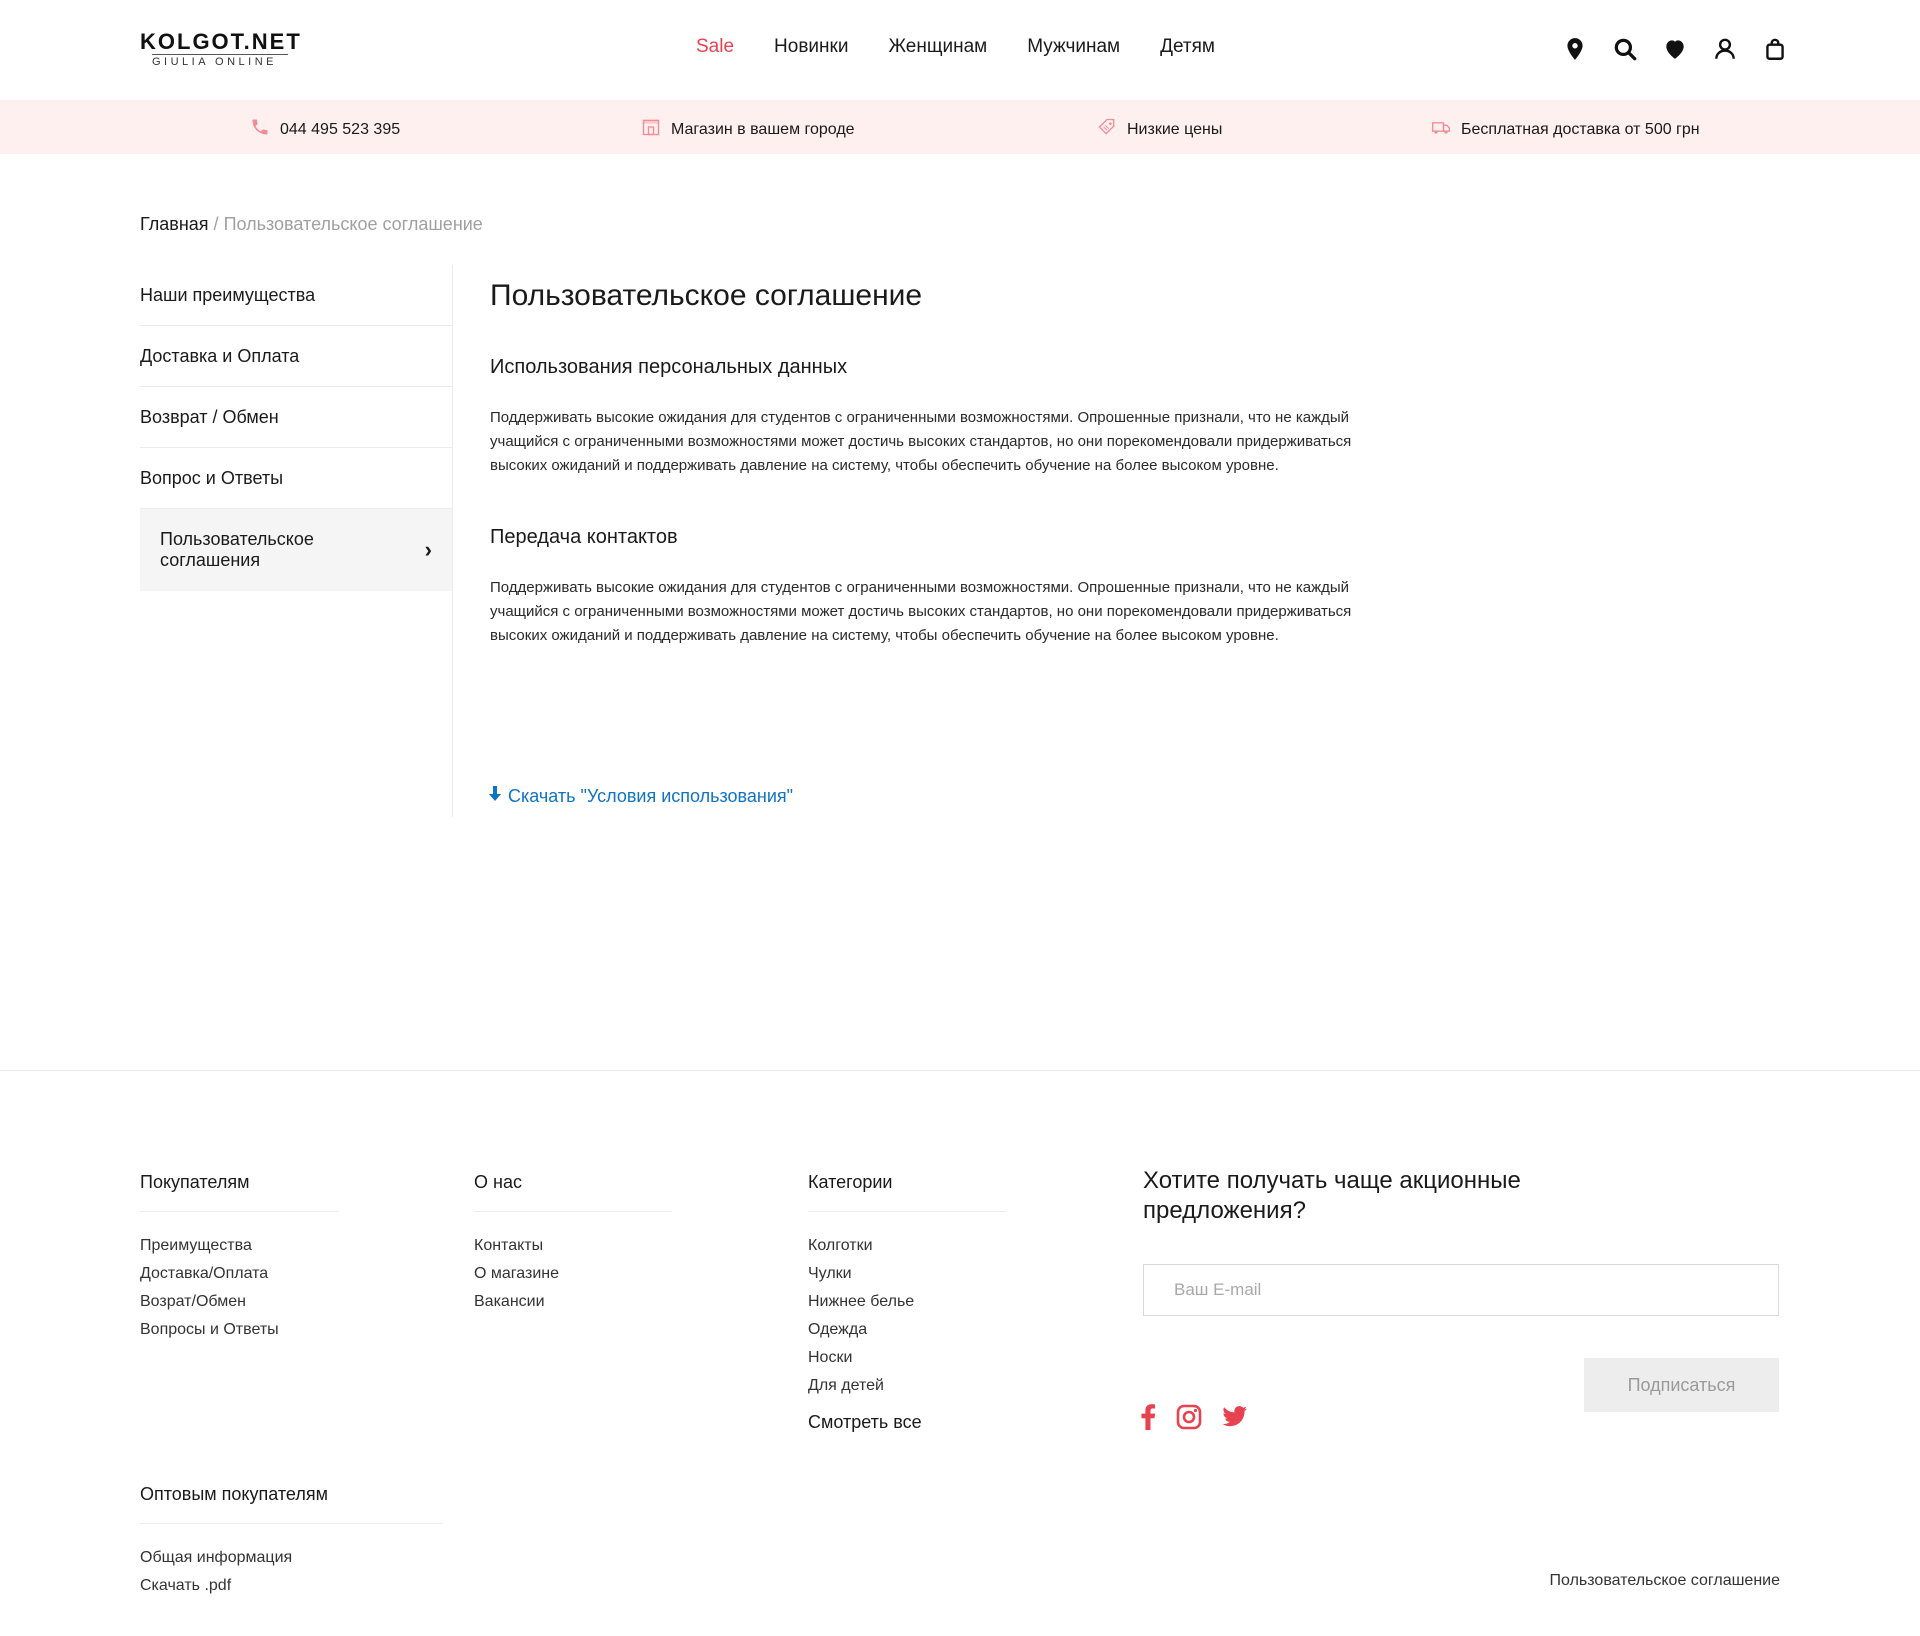 The height and width of the screenshot is (1636, 1920). What do you see at coordinates (221, 41) in the screenshot?
I see `logo-main-text: KOLGOT.NET` at bounding box center [221, 41].